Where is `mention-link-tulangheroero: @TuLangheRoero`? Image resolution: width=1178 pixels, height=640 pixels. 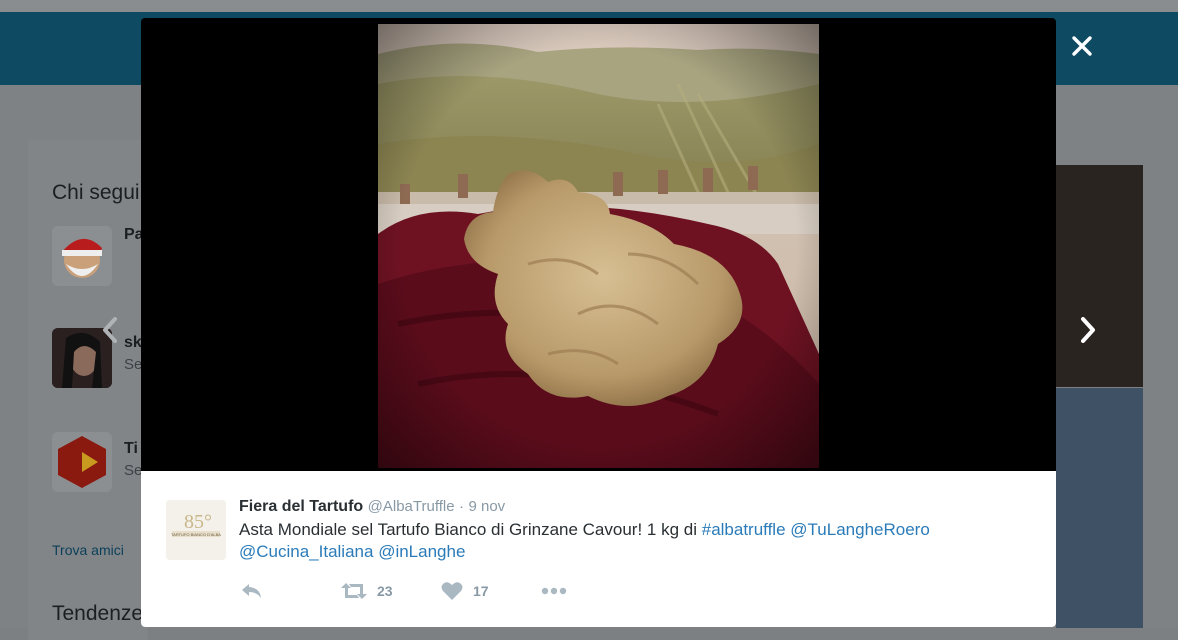 mention-link-tulangheroero: @TuLangheRoero is located at coordinates (860, 529).